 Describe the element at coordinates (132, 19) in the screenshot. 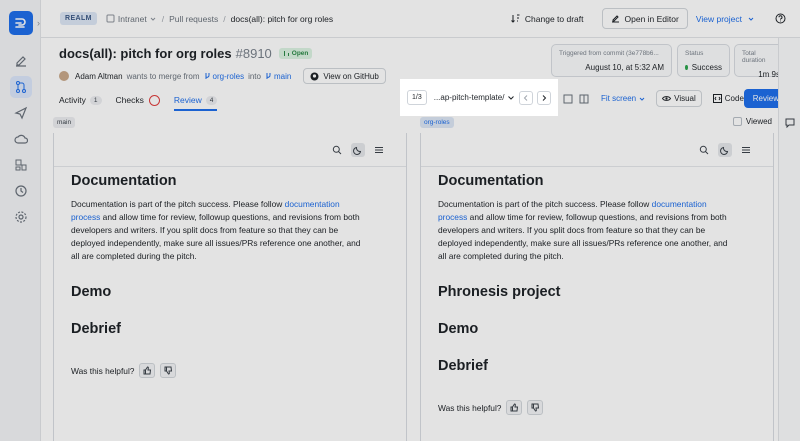

I see `breadcrumb-project: Intranet` at that location.